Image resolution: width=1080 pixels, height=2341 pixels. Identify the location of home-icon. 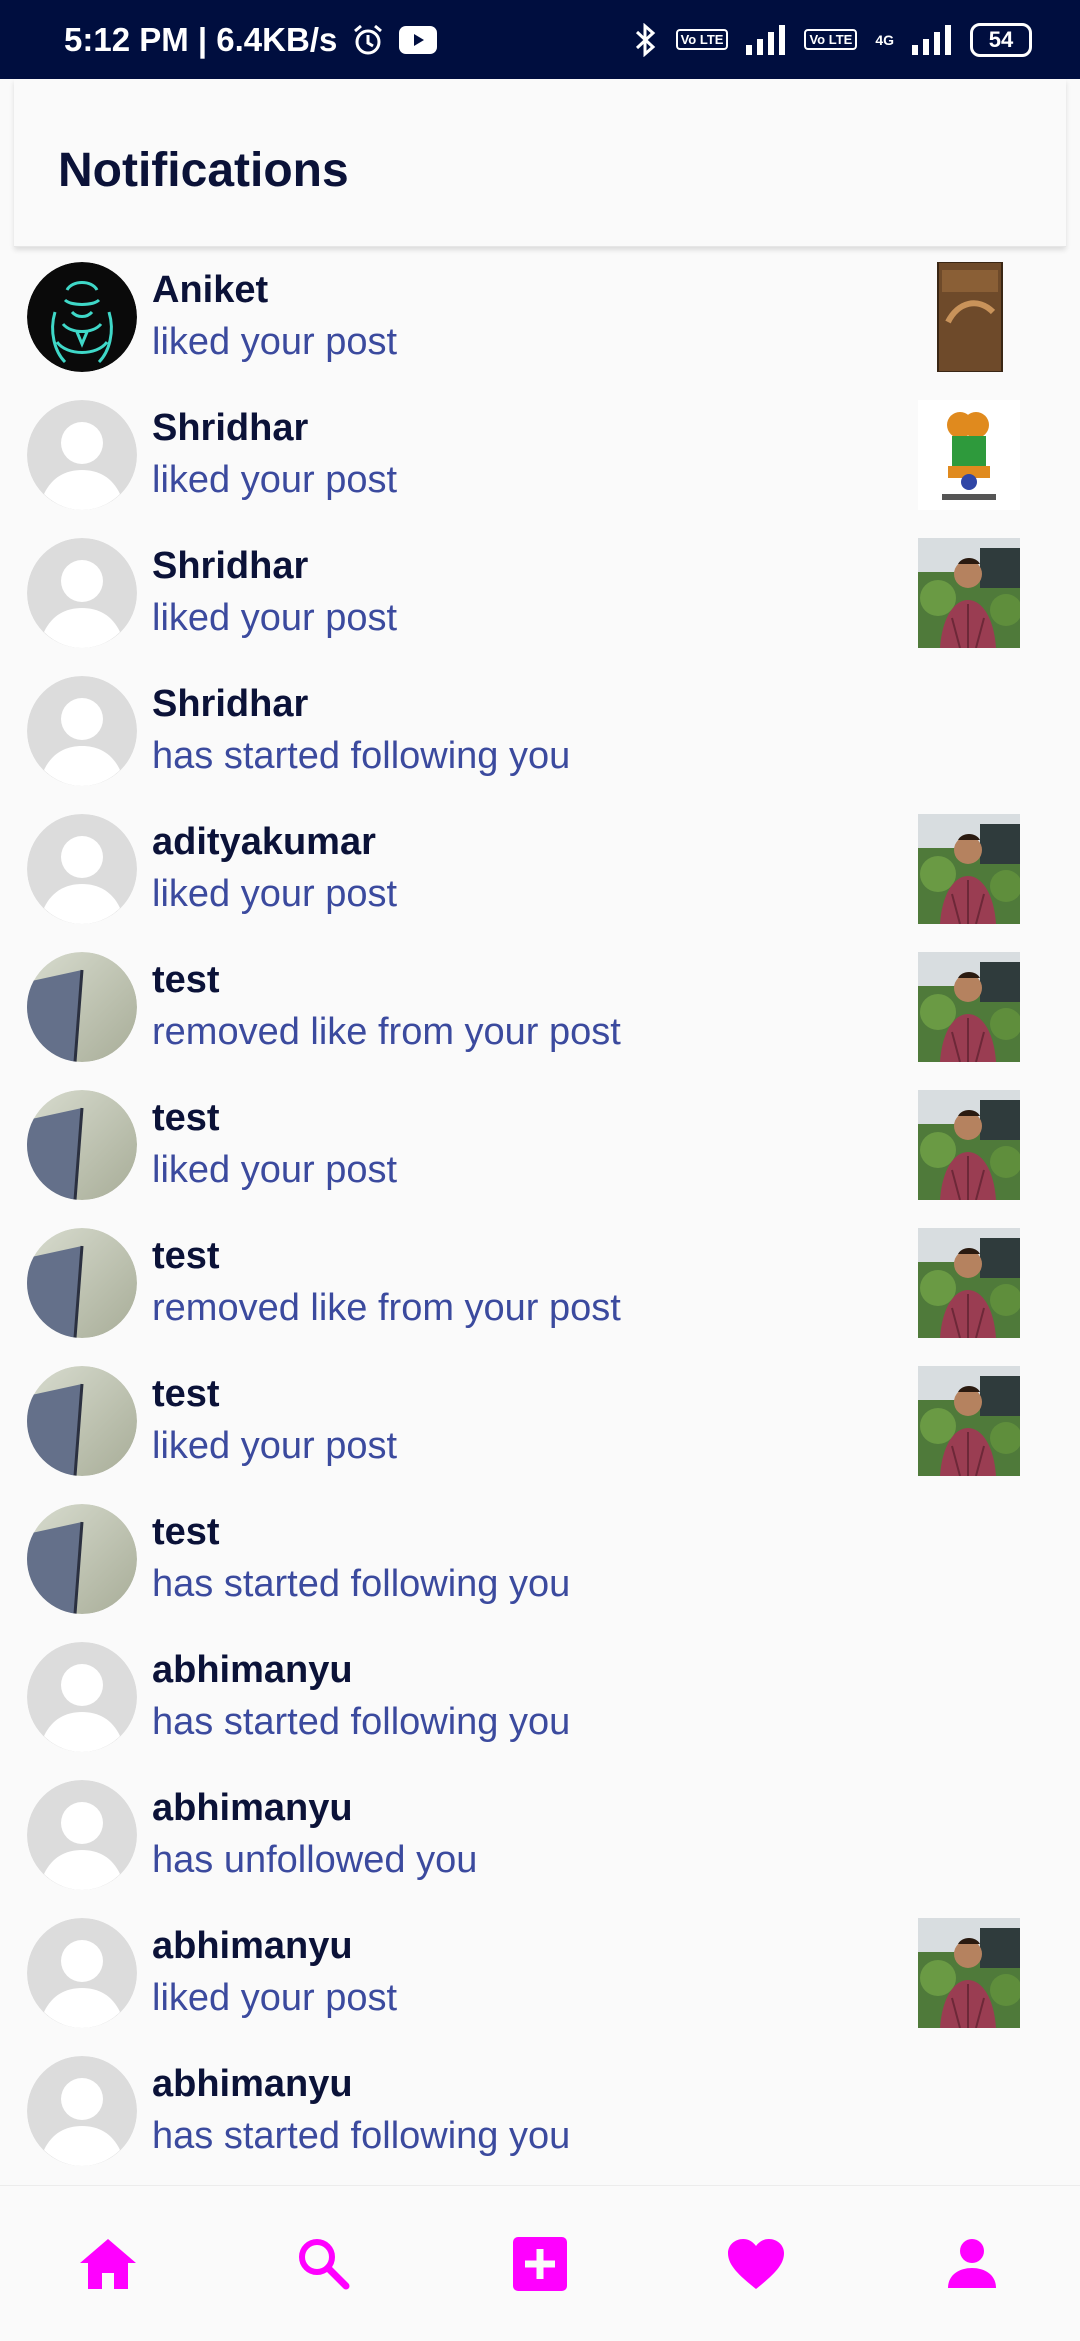
(108, 2266).